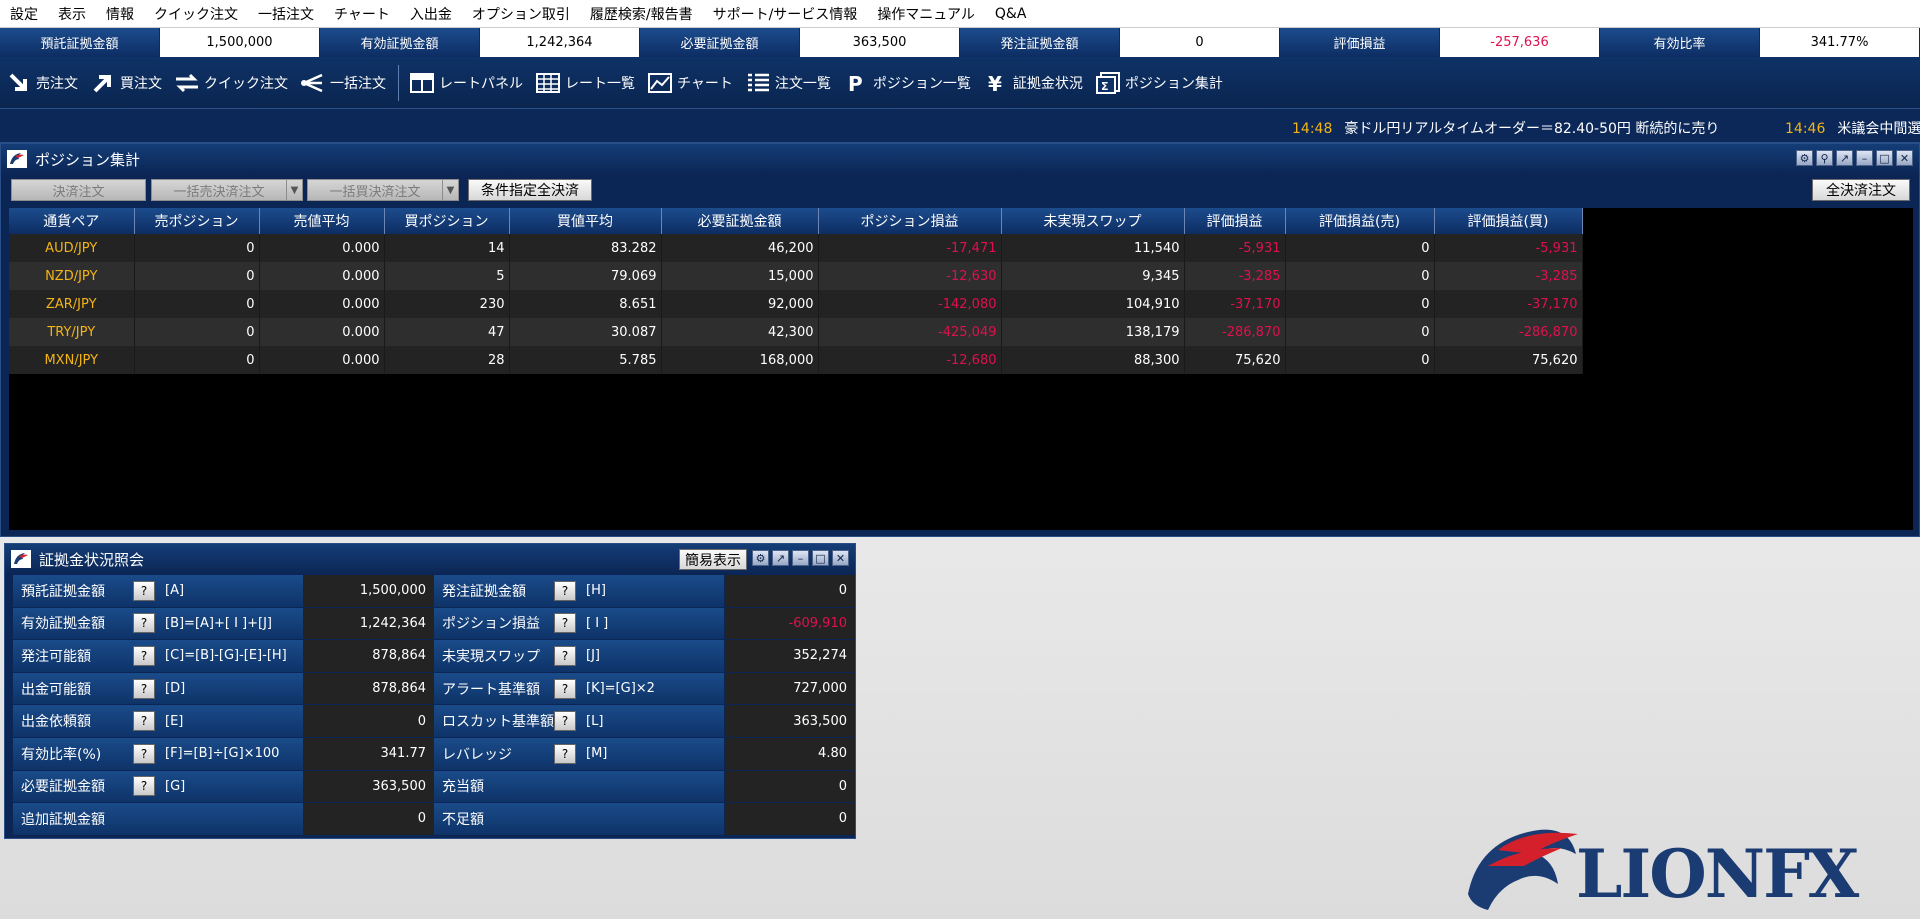  I want to click on margin-value: 363,500, so click(369, 786).